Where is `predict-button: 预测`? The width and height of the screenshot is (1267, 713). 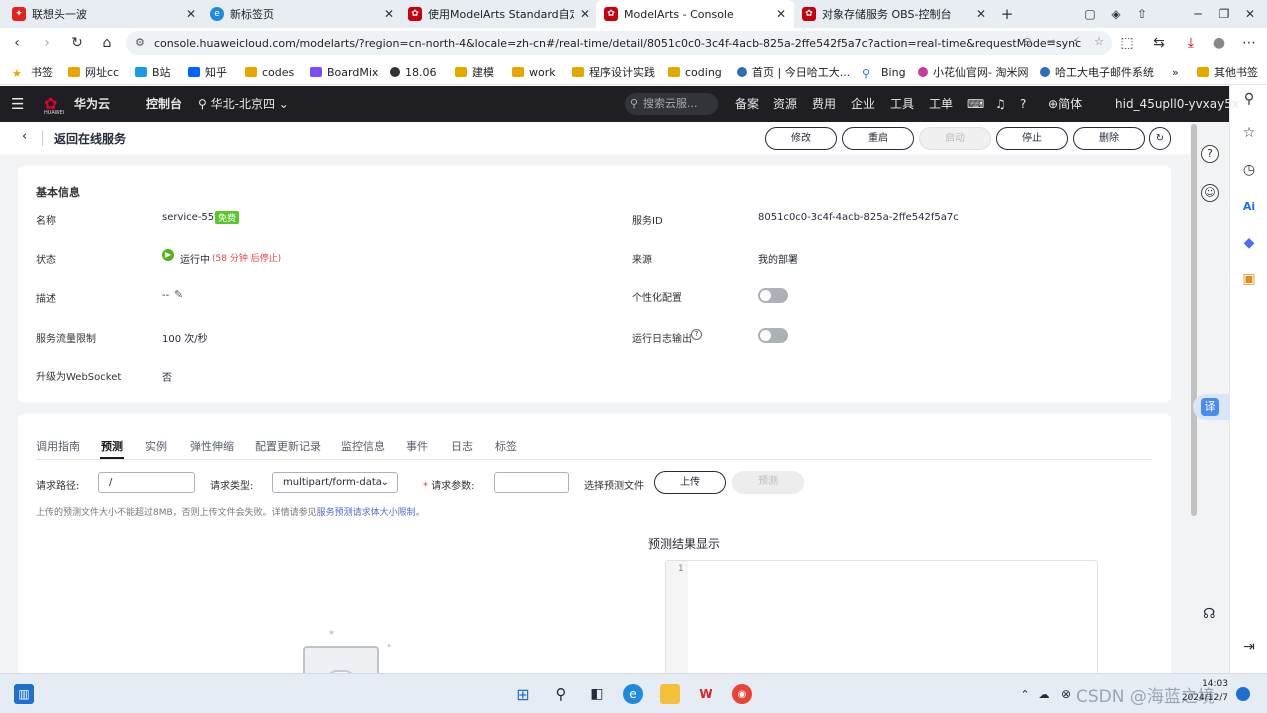 predict-button: 预测 is located at coordinates (768, 482).